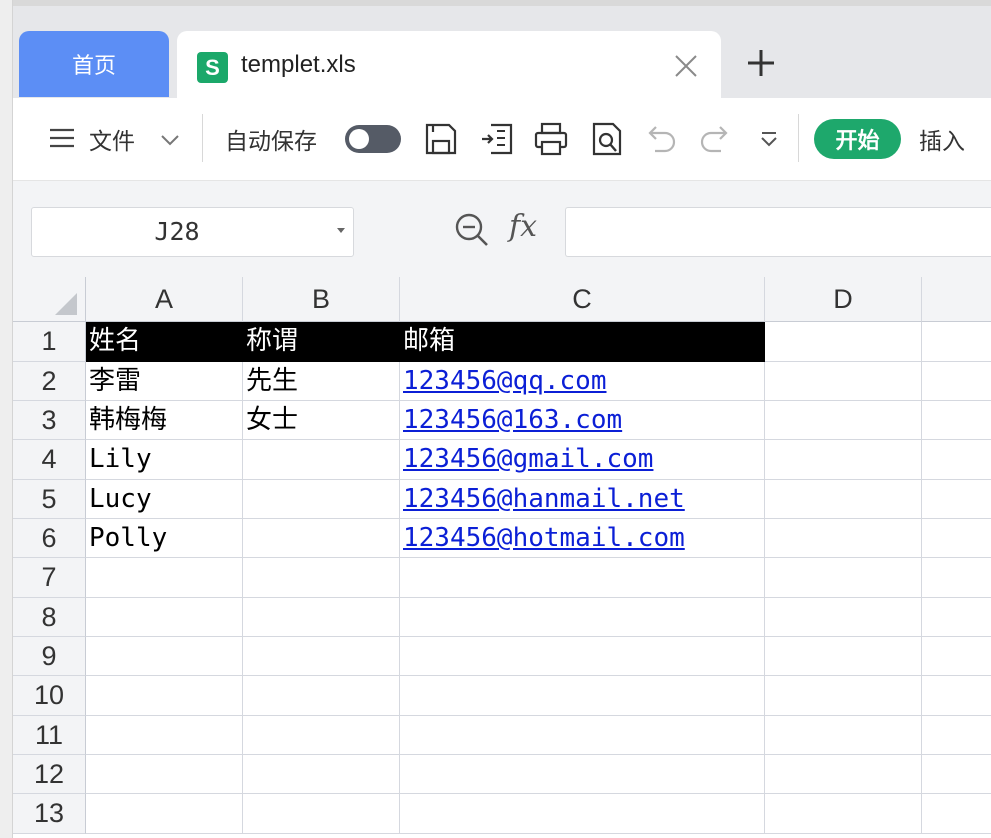 Image resolution: width=991 pixels, height=838 pixels. What do you see at coordinates (582, 538) in the screenshot?
I see `email-link-cell: 123456@hotmail.com` at bounding box center [582, 538].